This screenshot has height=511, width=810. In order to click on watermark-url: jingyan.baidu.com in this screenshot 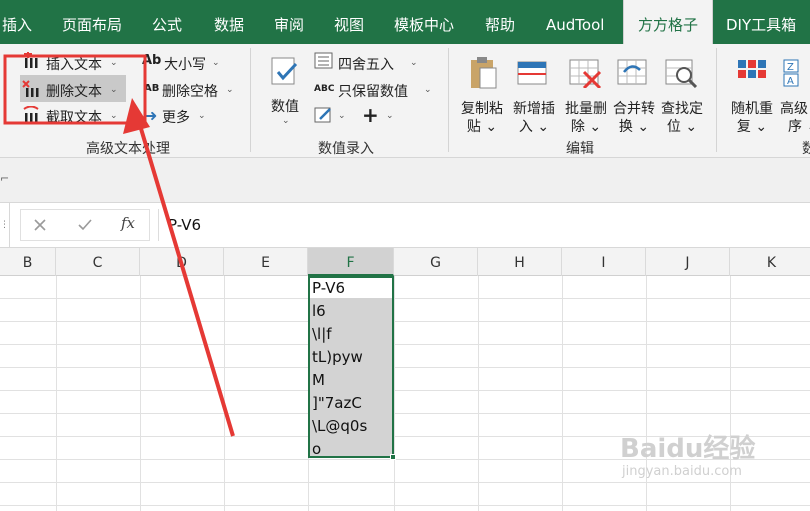, I will do `click(682, 471)`.